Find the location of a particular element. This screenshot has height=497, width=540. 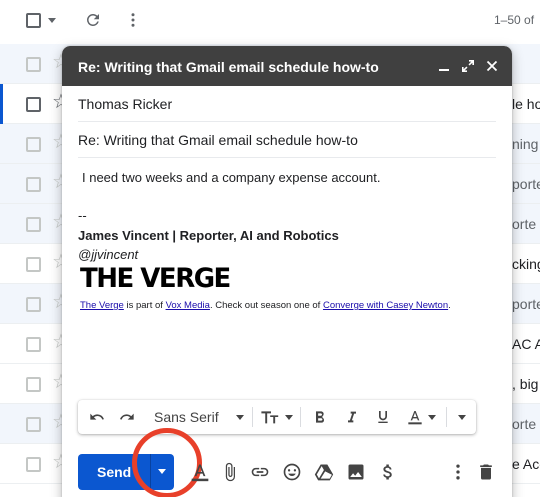

more-formatting-icon is located at coordinates (462, 417).